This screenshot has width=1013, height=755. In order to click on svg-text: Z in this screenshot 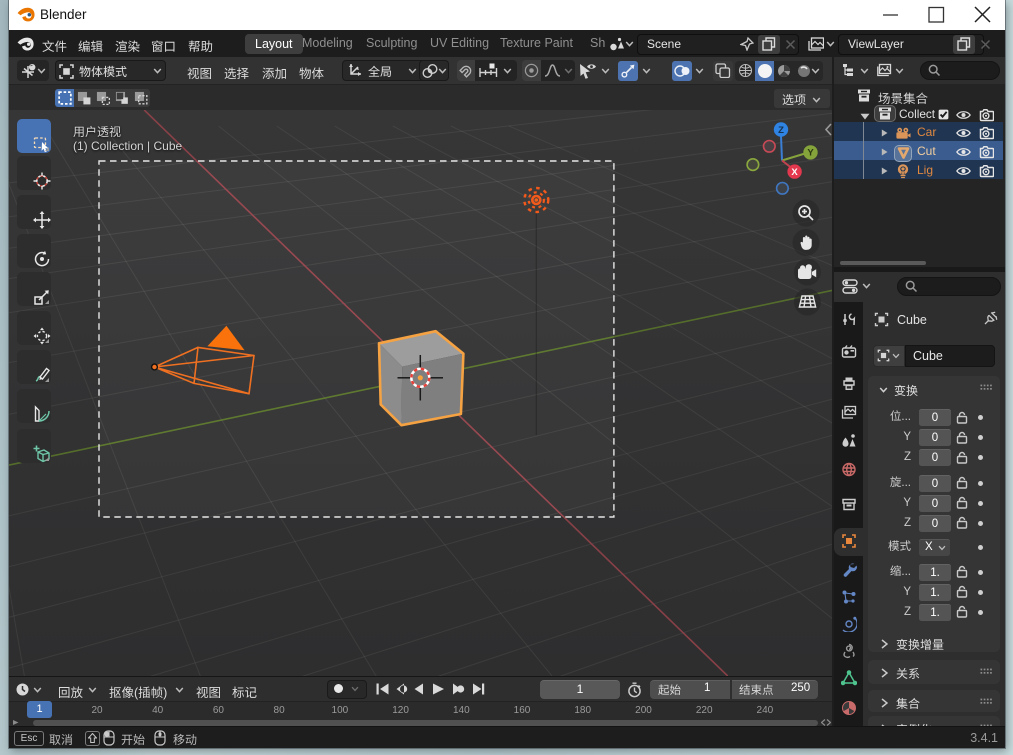, I will do `click(781, 130)`.